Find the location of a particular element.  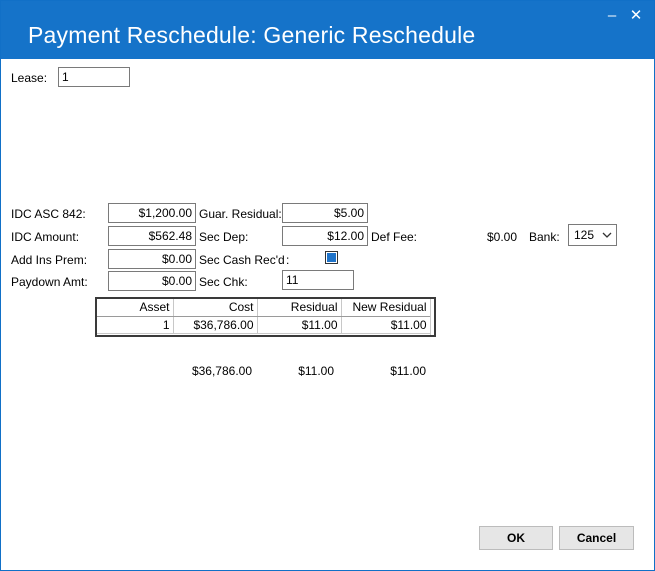

def-fee-value: $0.00 is located at coordinates (502, 237).